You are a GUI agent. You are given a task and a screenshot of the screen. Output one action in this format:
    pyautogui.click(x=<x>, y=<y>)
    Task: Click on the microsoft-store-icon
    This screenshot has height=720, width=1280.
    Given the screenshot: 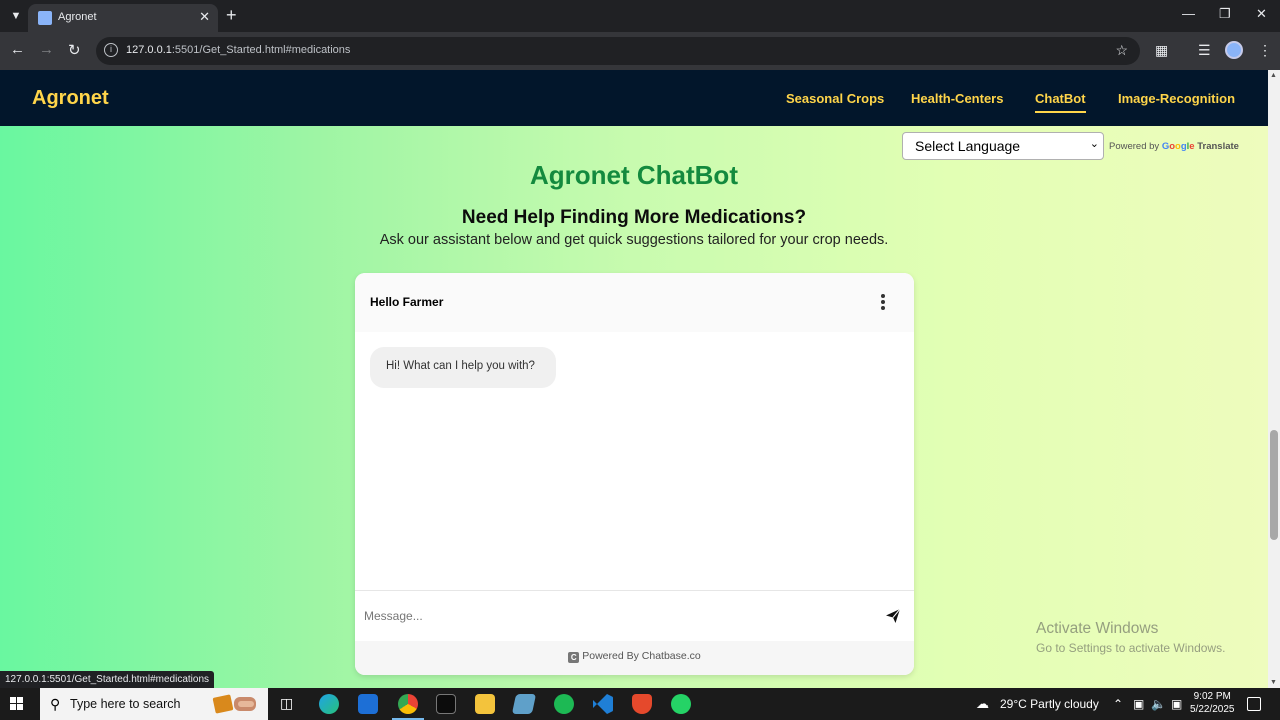 What is the action you would take?
    pyautogui.click(x=368, y=704)
    